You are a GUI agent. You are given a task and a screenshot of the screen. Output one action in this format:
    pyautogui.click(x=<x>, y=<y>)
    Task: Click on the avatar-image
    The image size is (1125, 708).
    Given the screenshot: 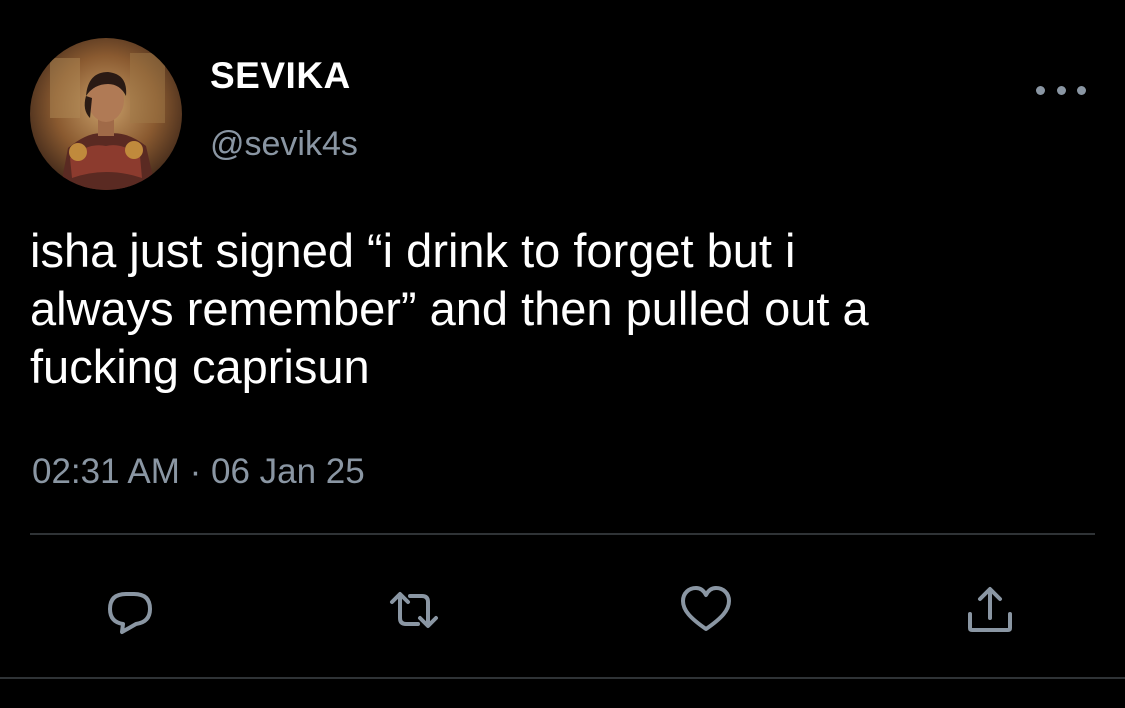 What is the action you would take?
    pyautogui.click(x=107, y=121)
    